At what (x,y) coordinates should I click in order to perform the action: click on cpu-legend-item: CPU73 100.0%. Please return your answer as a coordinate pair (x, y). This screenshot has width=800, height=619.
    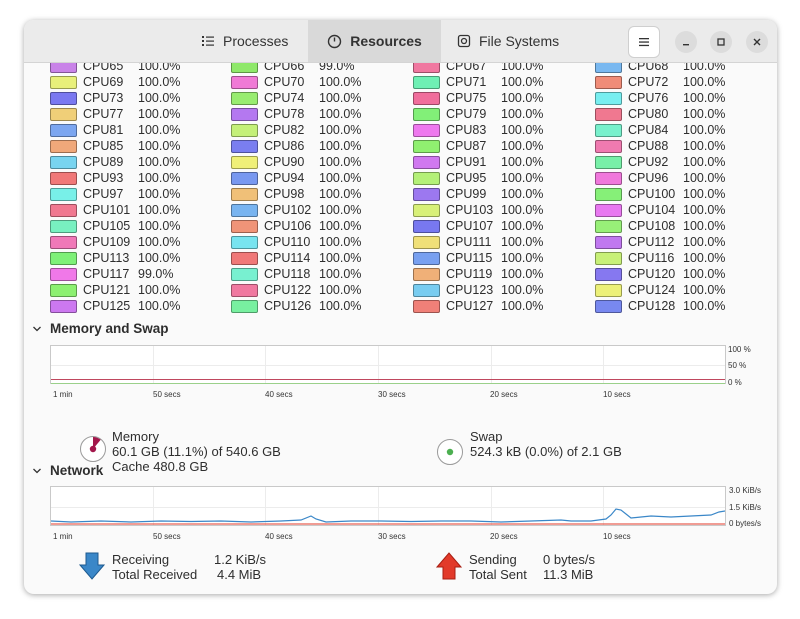
    Looking at the image, I should click on (115, 98).